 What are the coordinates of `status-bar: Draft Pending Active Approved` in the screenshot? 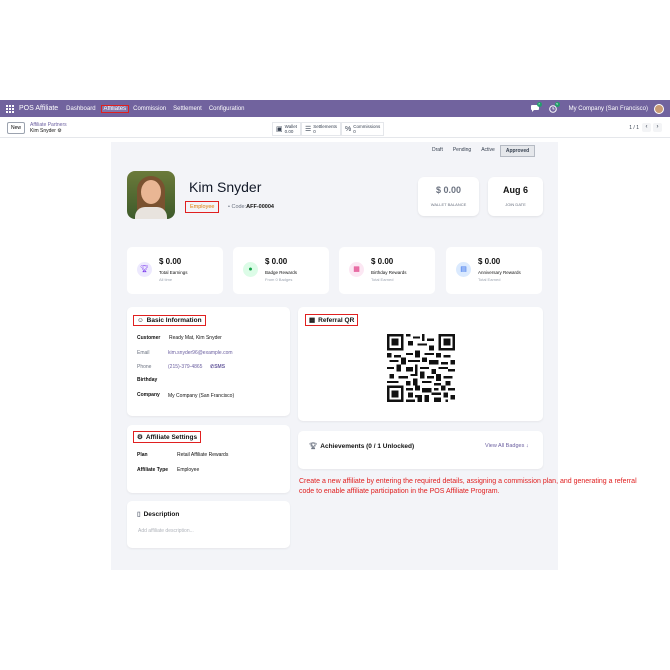 It's located at (481, 151).